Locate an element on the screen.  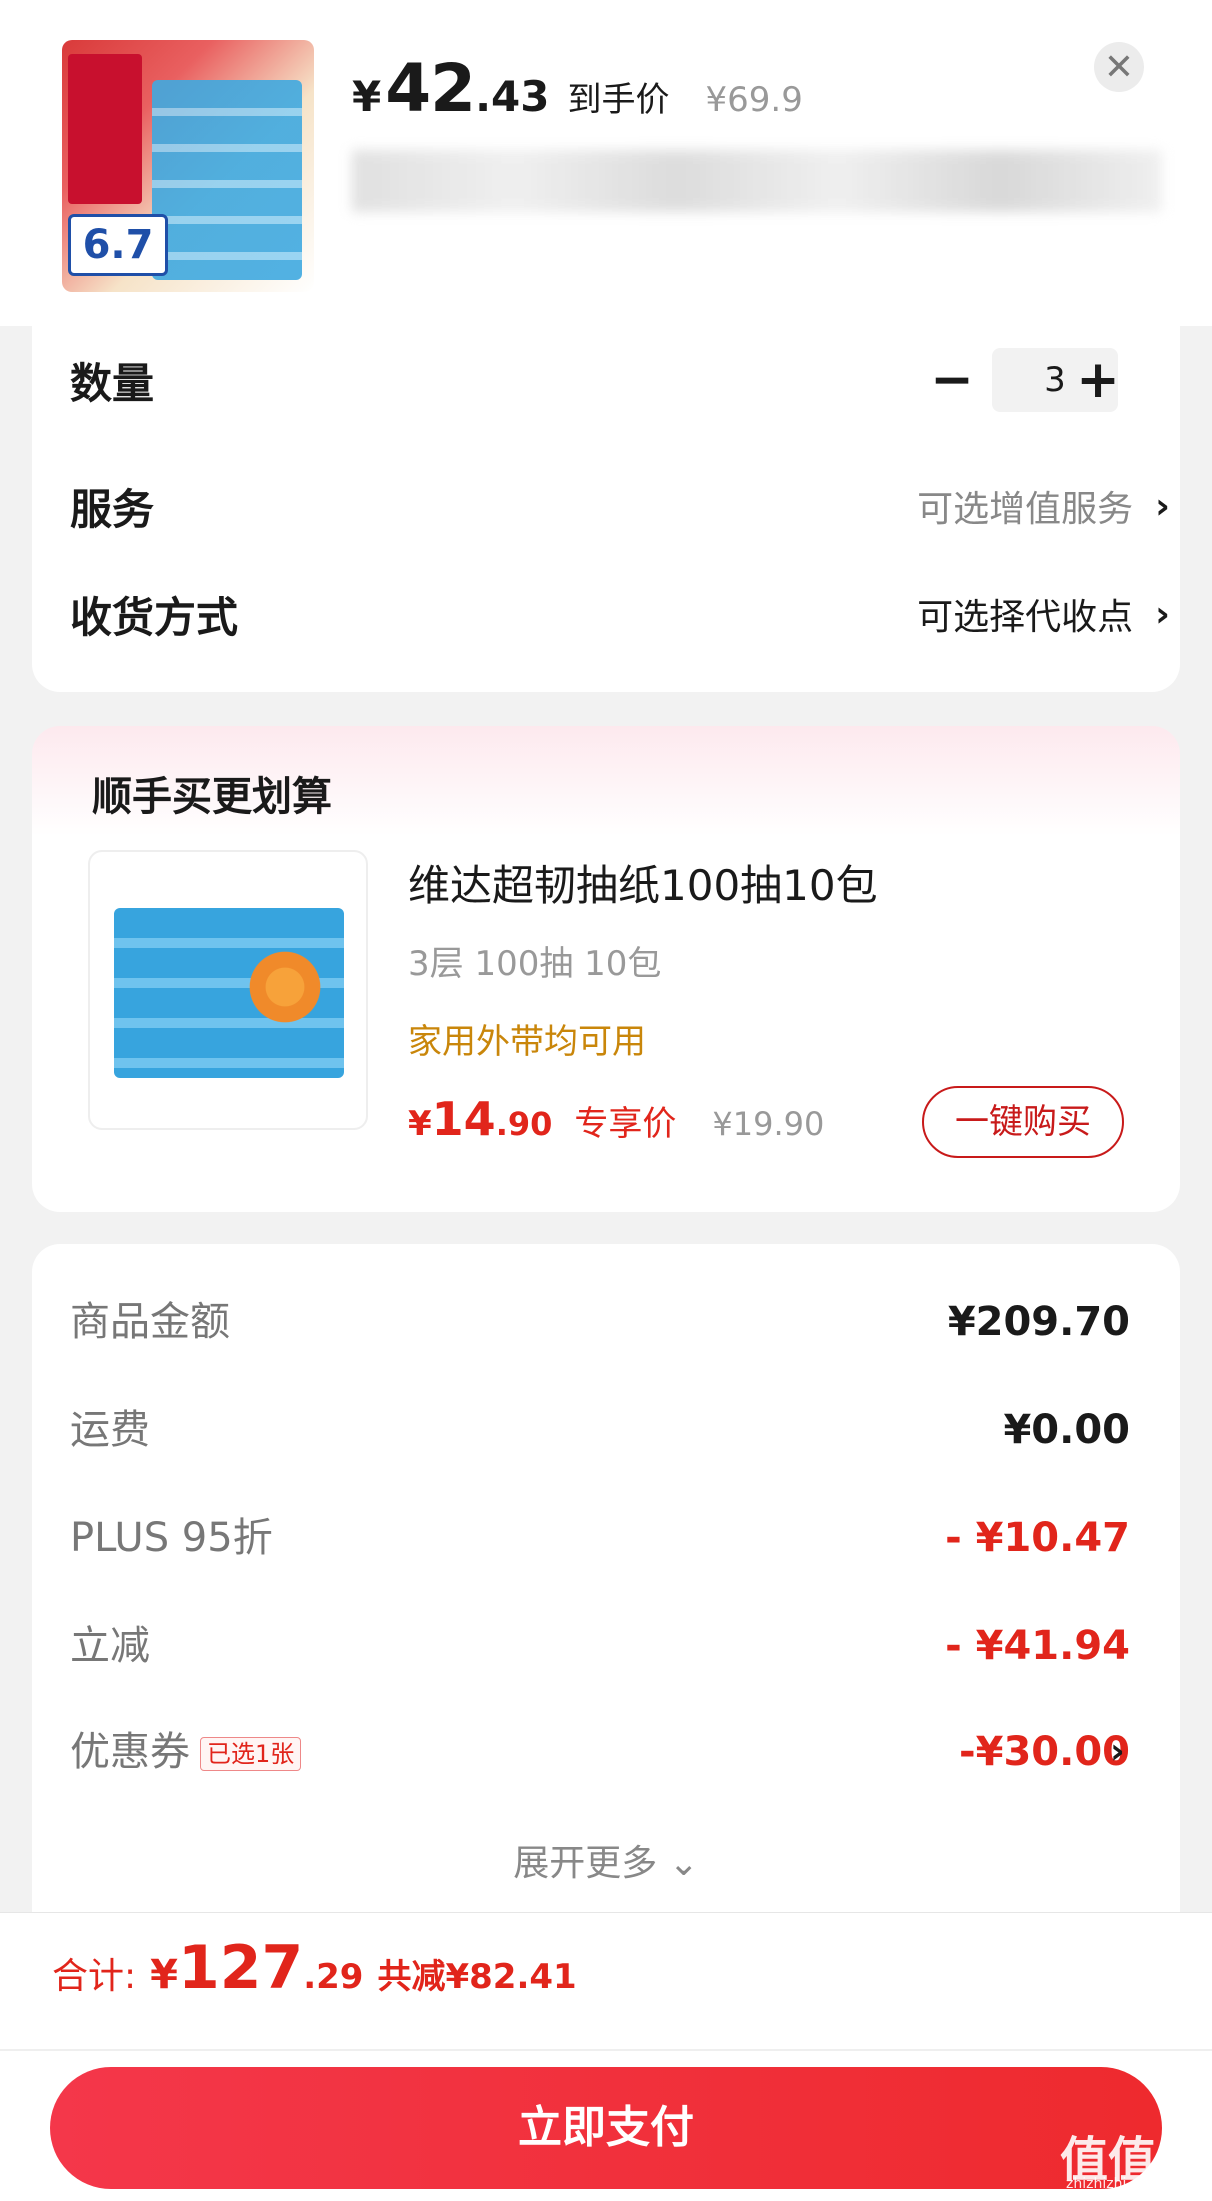
one-click-buy-button: 一键购买 is located at coordinates (1023, 1122).